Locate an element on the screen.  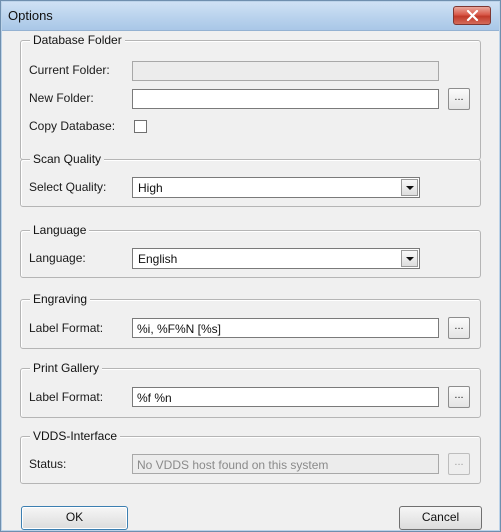
database-folder-legend: Database Folder is located at coordinates (77, 40).